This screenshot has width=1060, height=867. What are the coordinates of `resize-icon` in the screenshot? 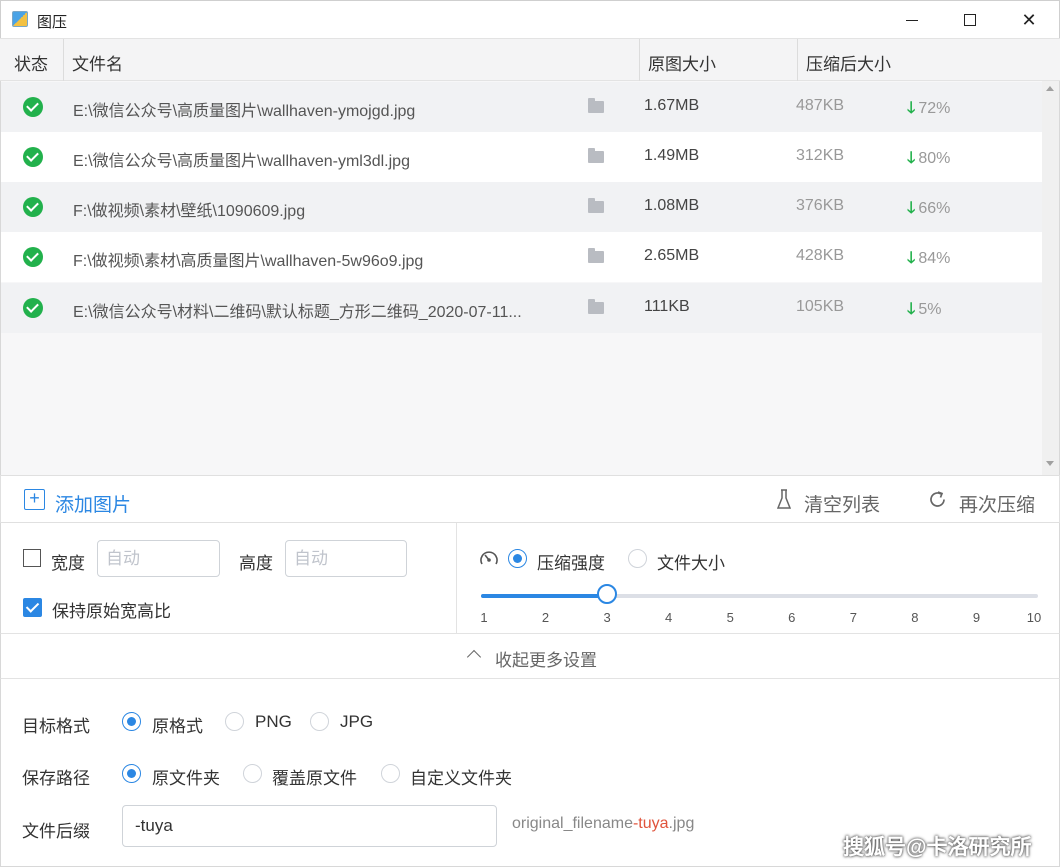 It's located at (32, 558).